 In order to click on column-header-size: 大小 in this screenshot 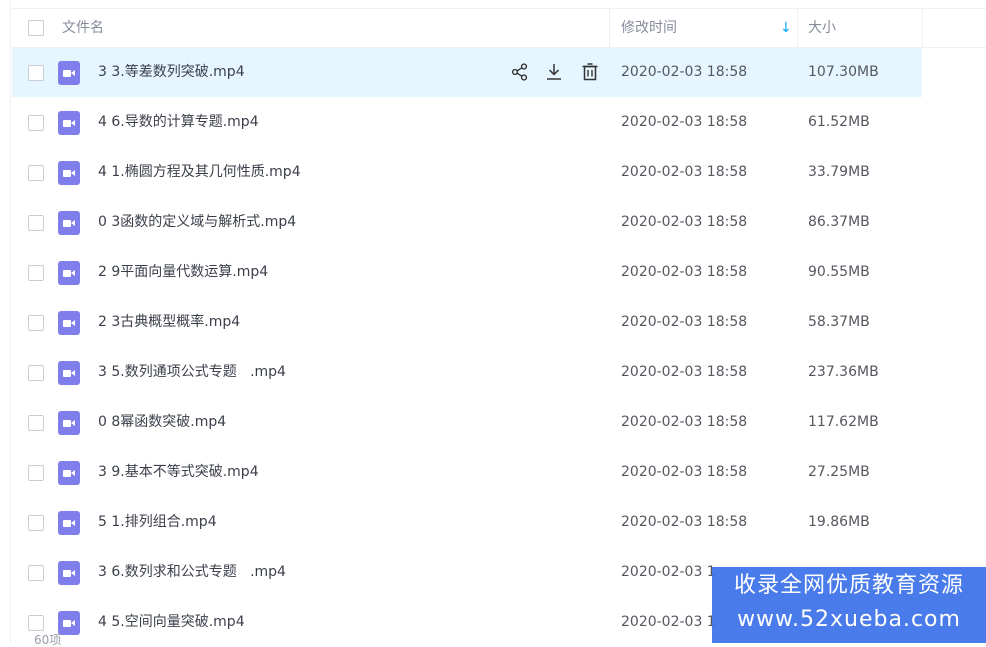, I will do `click(822, 28)`.